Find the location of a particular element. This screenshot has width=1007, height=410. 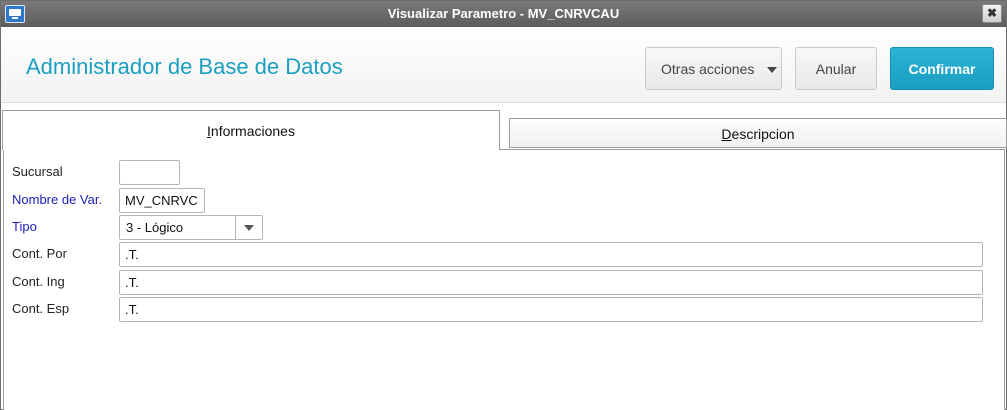

title-bar: Visualizar Parametro - MV_CNRVCAU ✖ is located at coordinates (503, 14).